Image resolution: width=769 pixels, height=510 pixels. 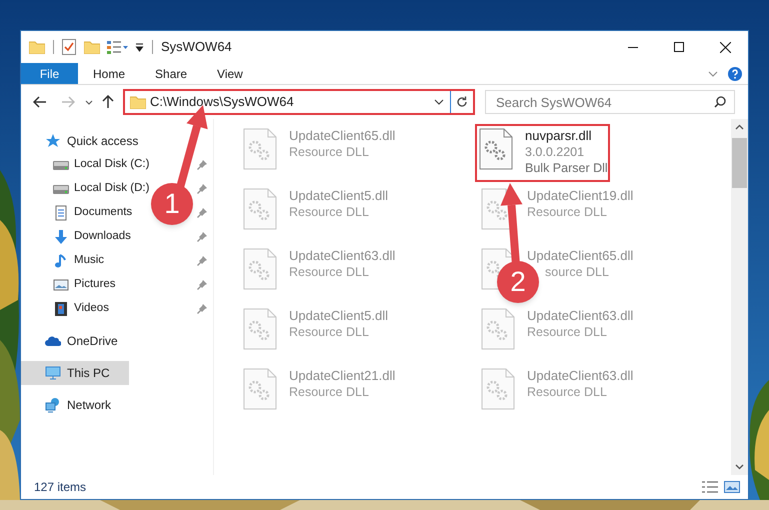 What do you see at coordinates (89, 102) in the screenshot?
I see `recent-dropdown-icon` at bounding box center [89, 102].